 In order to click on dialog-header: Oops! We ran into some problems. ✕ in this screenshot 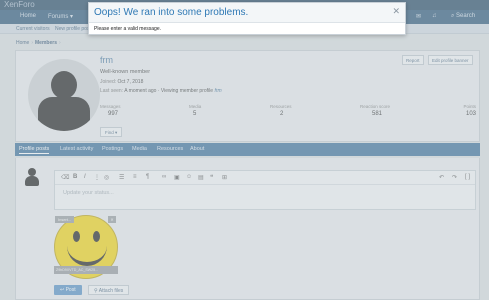, I will do `click(247, 13)`.